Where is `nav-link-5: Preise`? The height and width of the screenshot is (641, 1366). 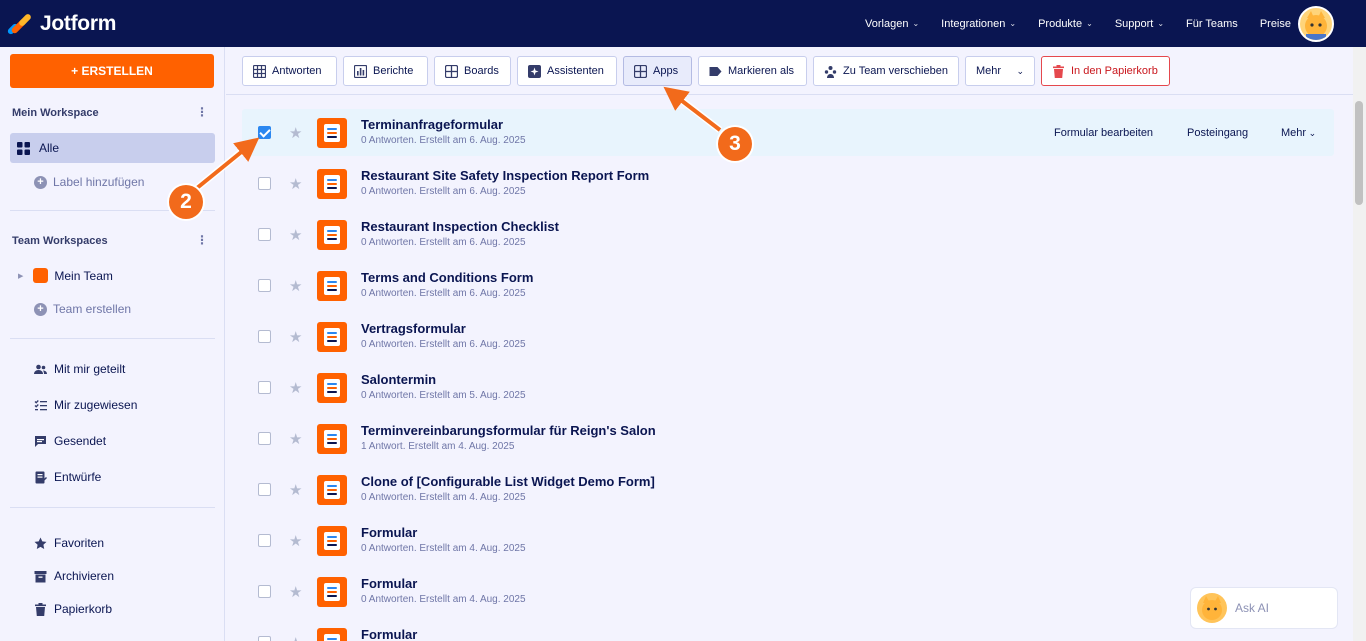
nav-link-5: Preise is located at coordinates (1275, 24).